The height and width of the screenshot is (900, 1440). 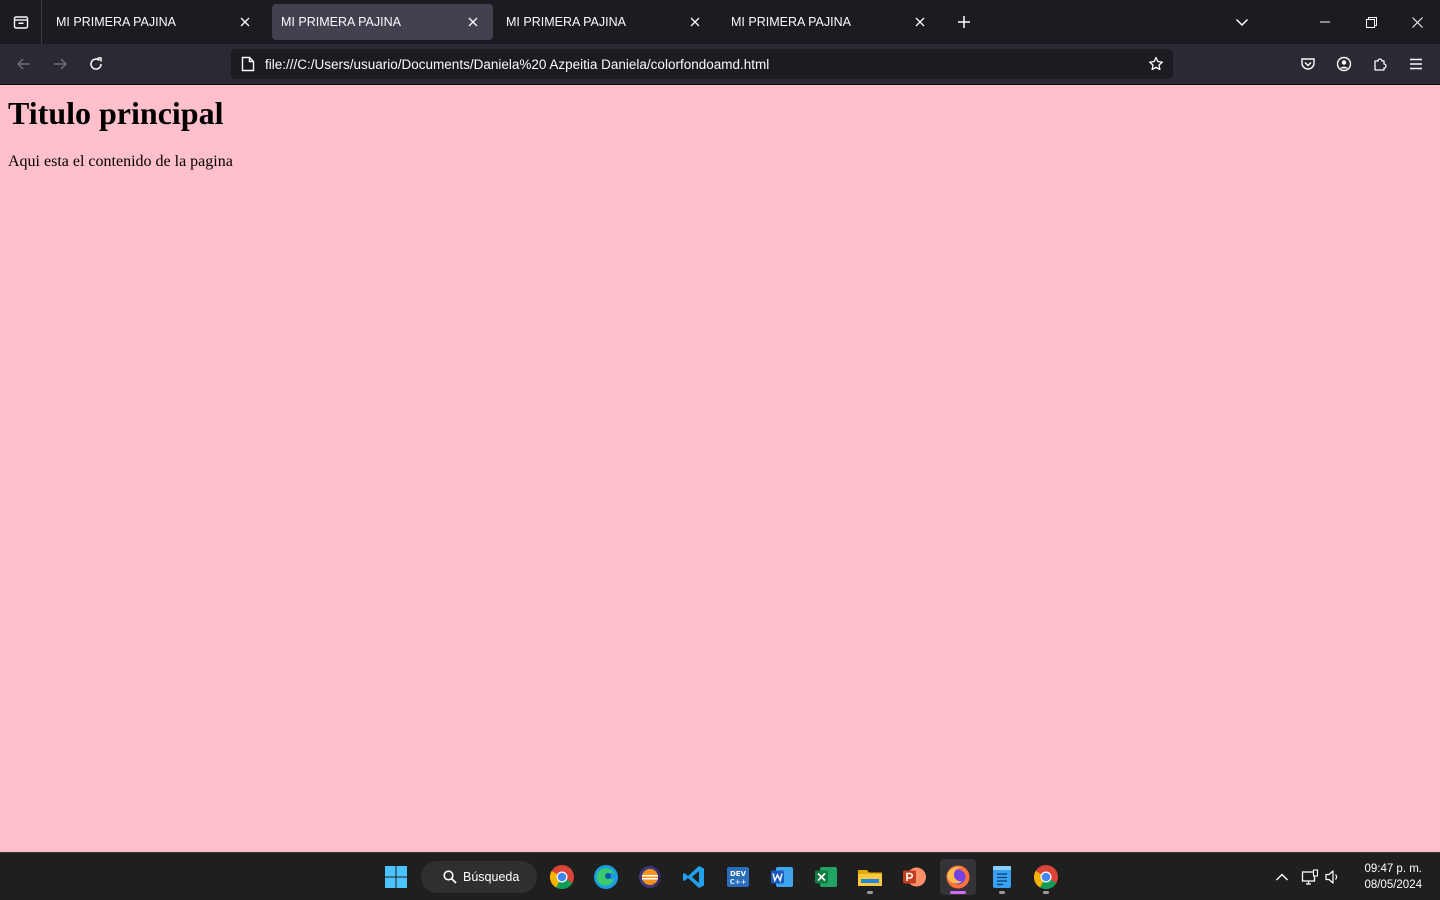 I want to click on network-icon, so click(x=1310, y=877).